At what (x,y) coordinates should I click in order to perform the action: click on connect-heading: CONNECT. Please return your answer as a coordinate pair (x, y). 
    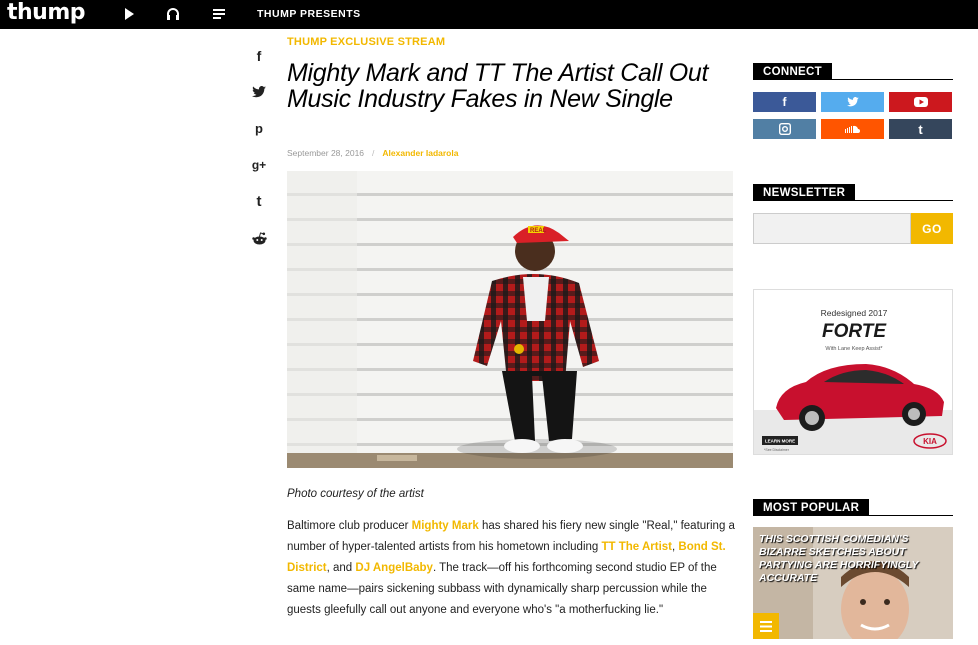
    Looking at the image, I should click on (853, 71).